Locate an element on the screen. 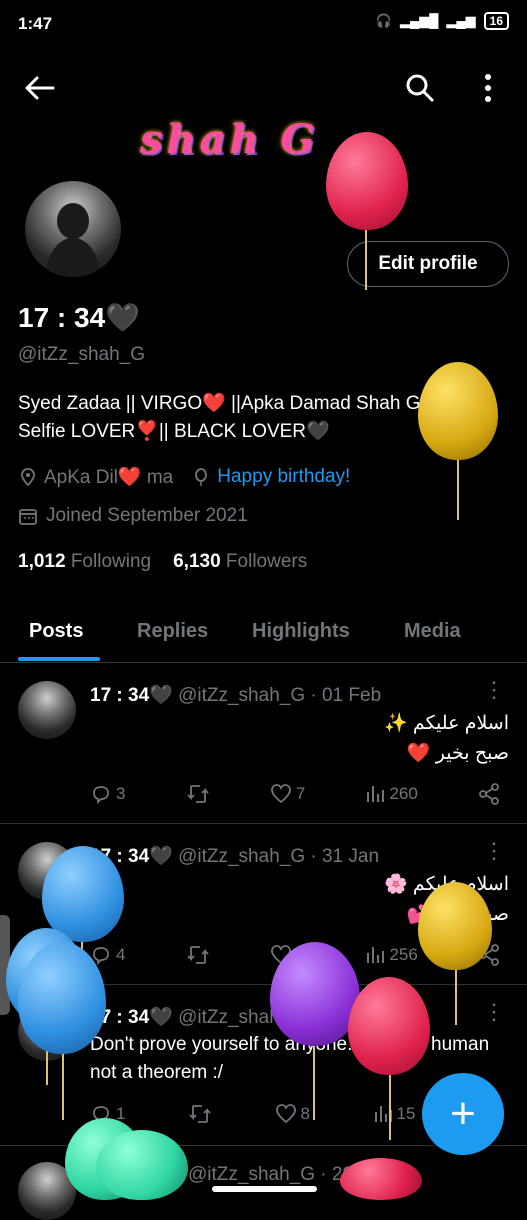  search-icon is located at coordinates (420, 88).